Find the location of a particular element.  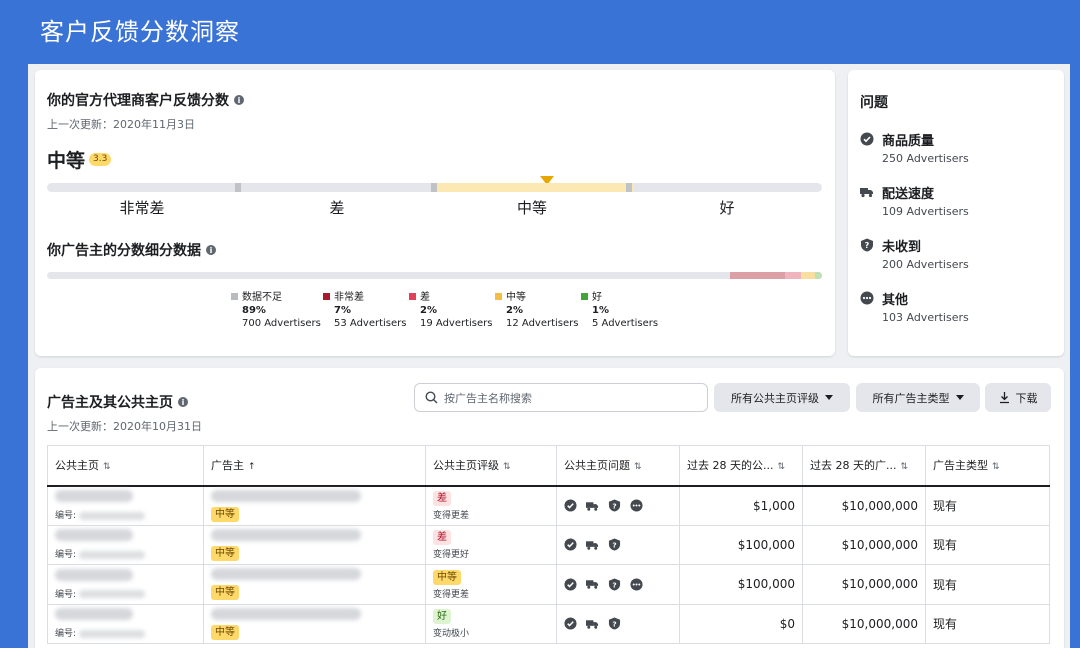

legend-count: 700 Advertisers is located at coordinates (281, 323).